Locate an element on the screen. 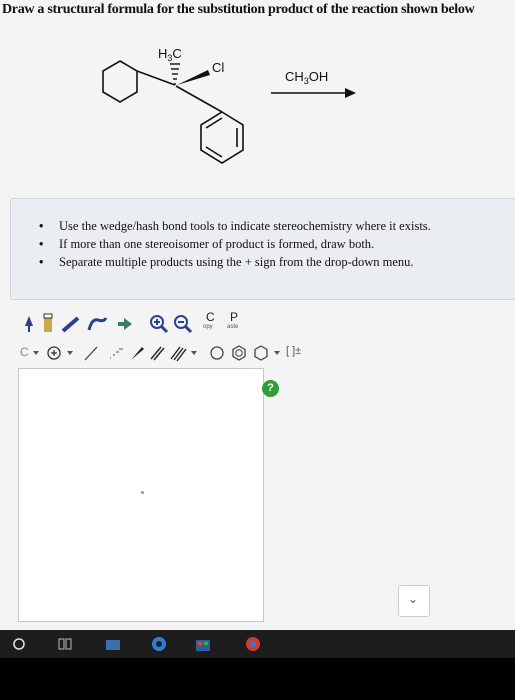 The image size is (515, 700). wedge-bond-tool-icon is located at coordinates (137, 353).